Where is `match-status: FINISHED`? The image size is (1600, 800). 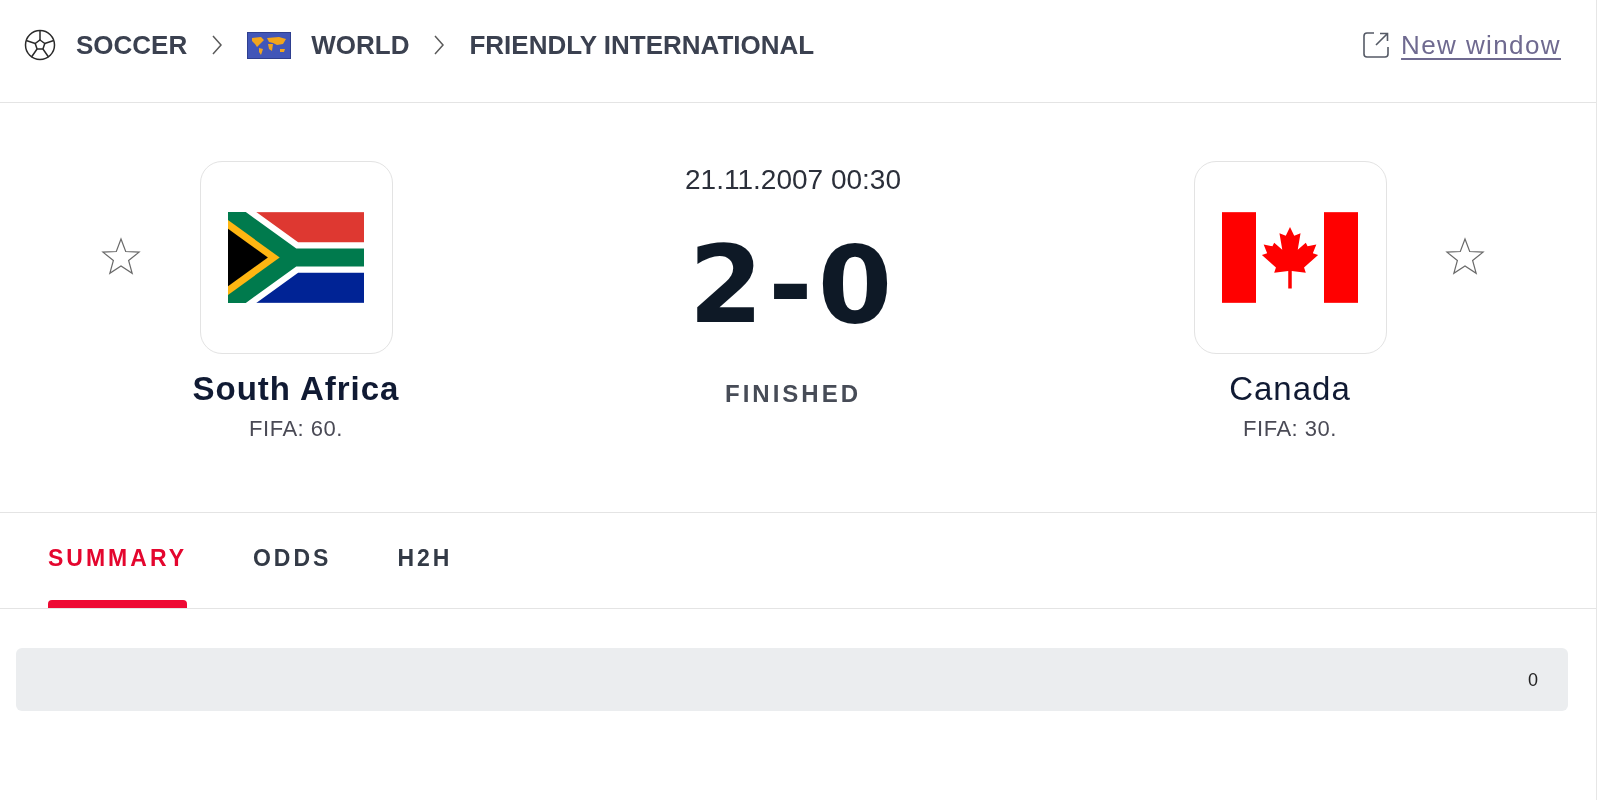 match-status: FINISHED is located at coordinates (793, 394).